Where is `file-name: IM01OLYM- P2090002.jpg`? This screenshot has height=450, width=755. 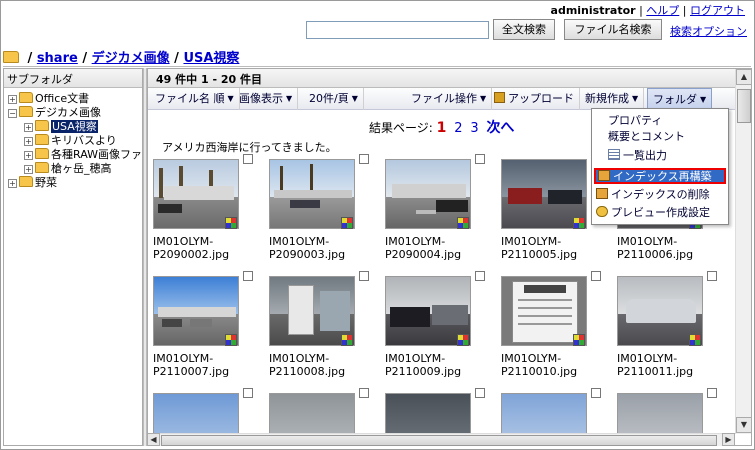
file-name: IM01OLYM- P2090002.jpg is located at coordinates (191, 248).